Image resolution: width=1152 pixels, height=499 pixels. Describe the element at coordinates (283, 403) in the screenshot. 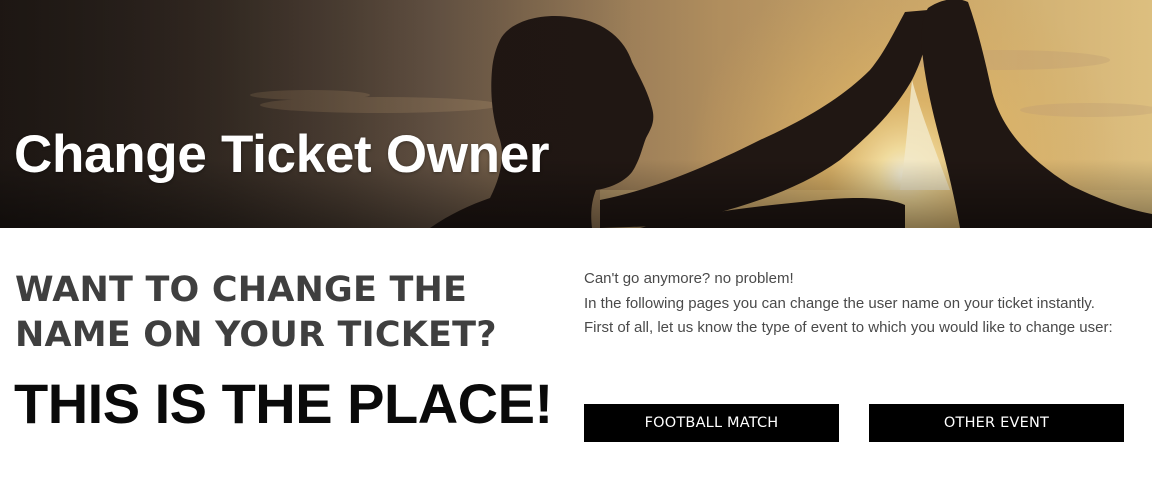

I see `place-heading: THIS IS THE PLACE!` at that location.